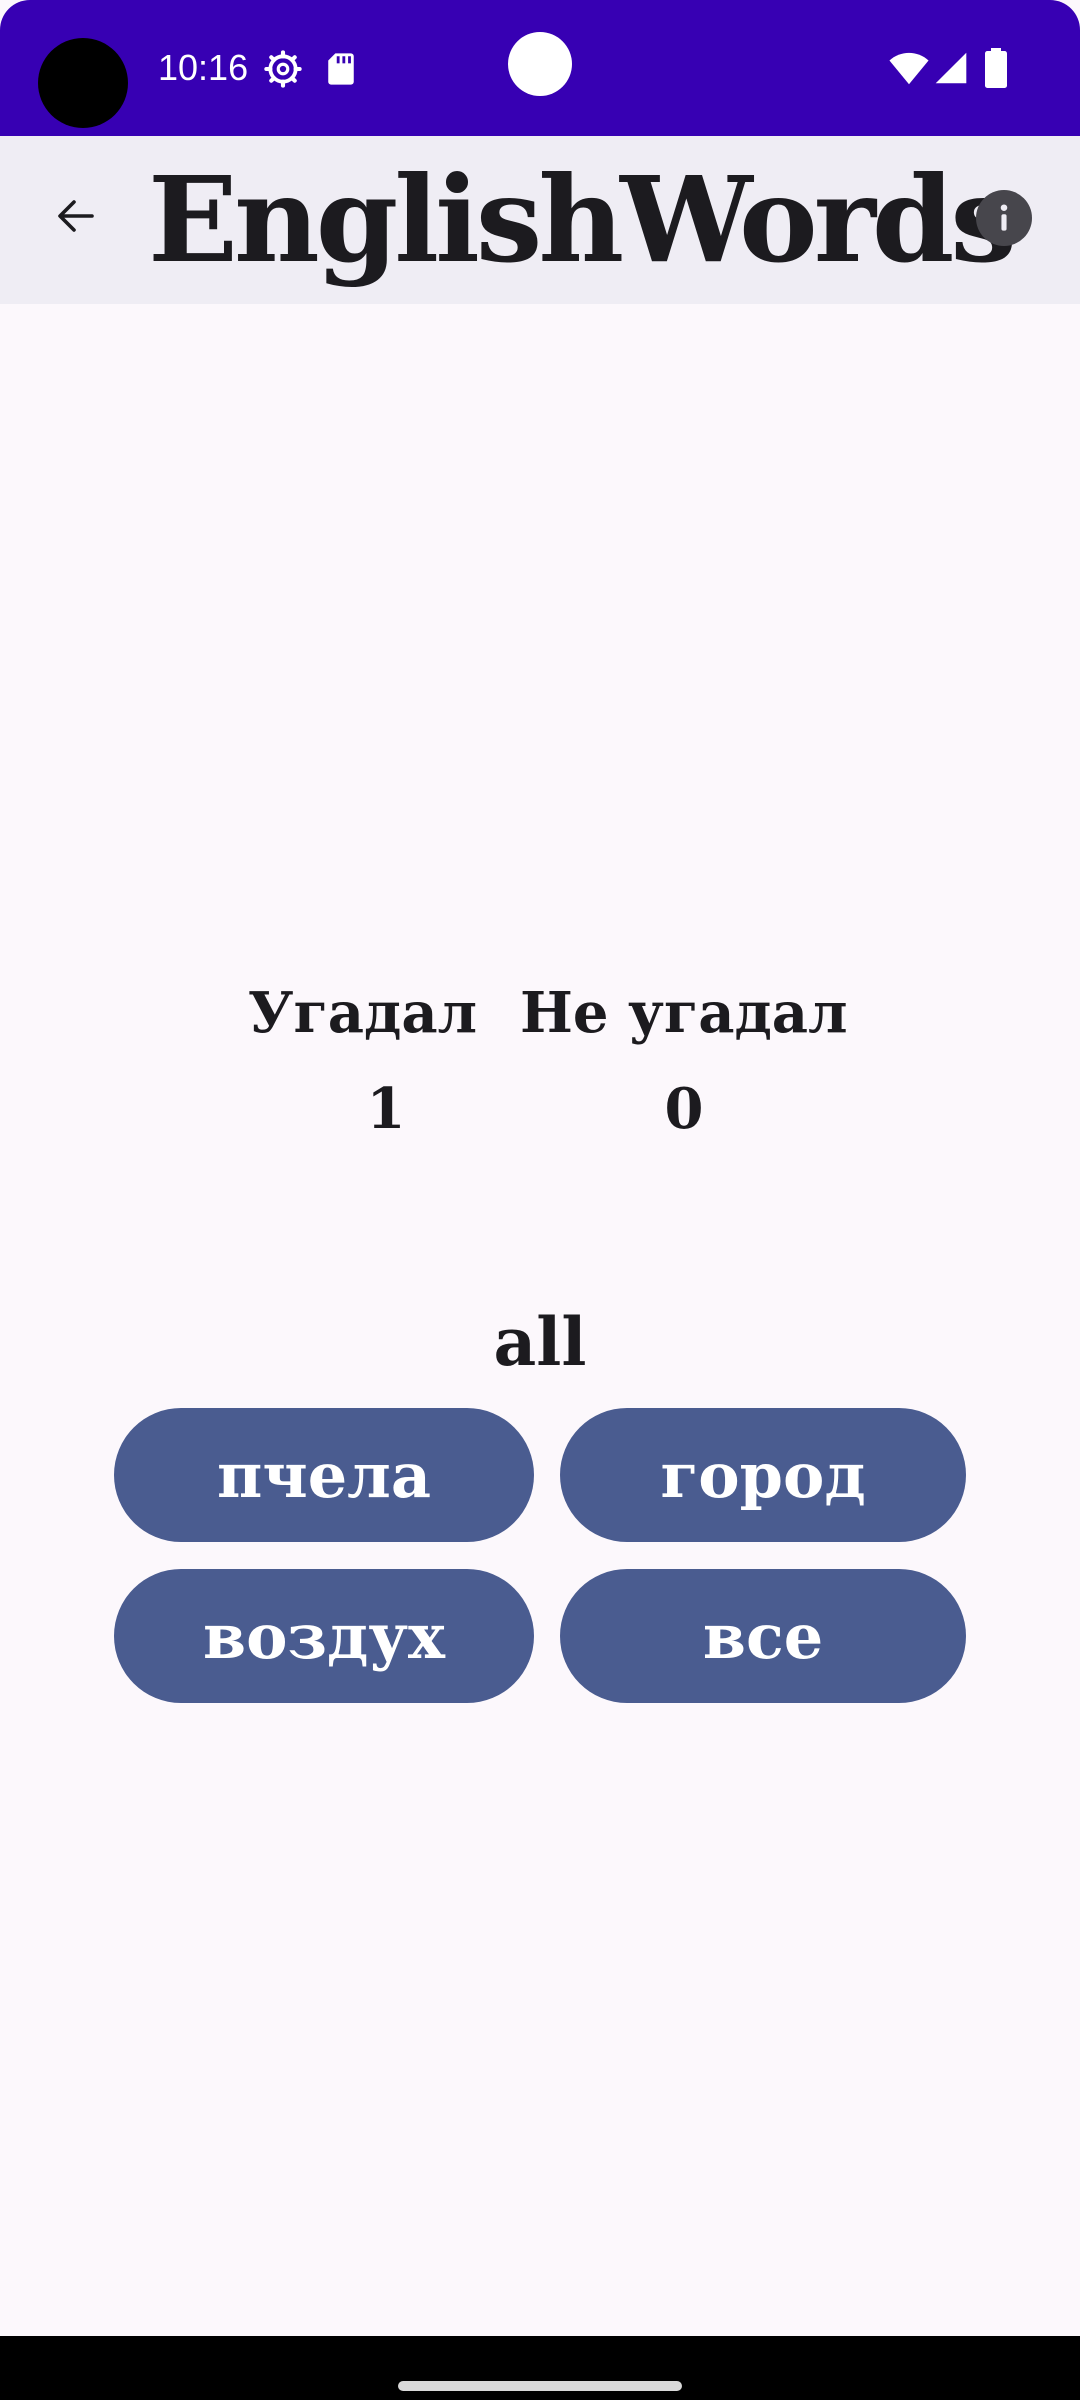  Describe the element at coordinates (386, 1109) in the screenshot. I see `correct-count: 1` at that location.